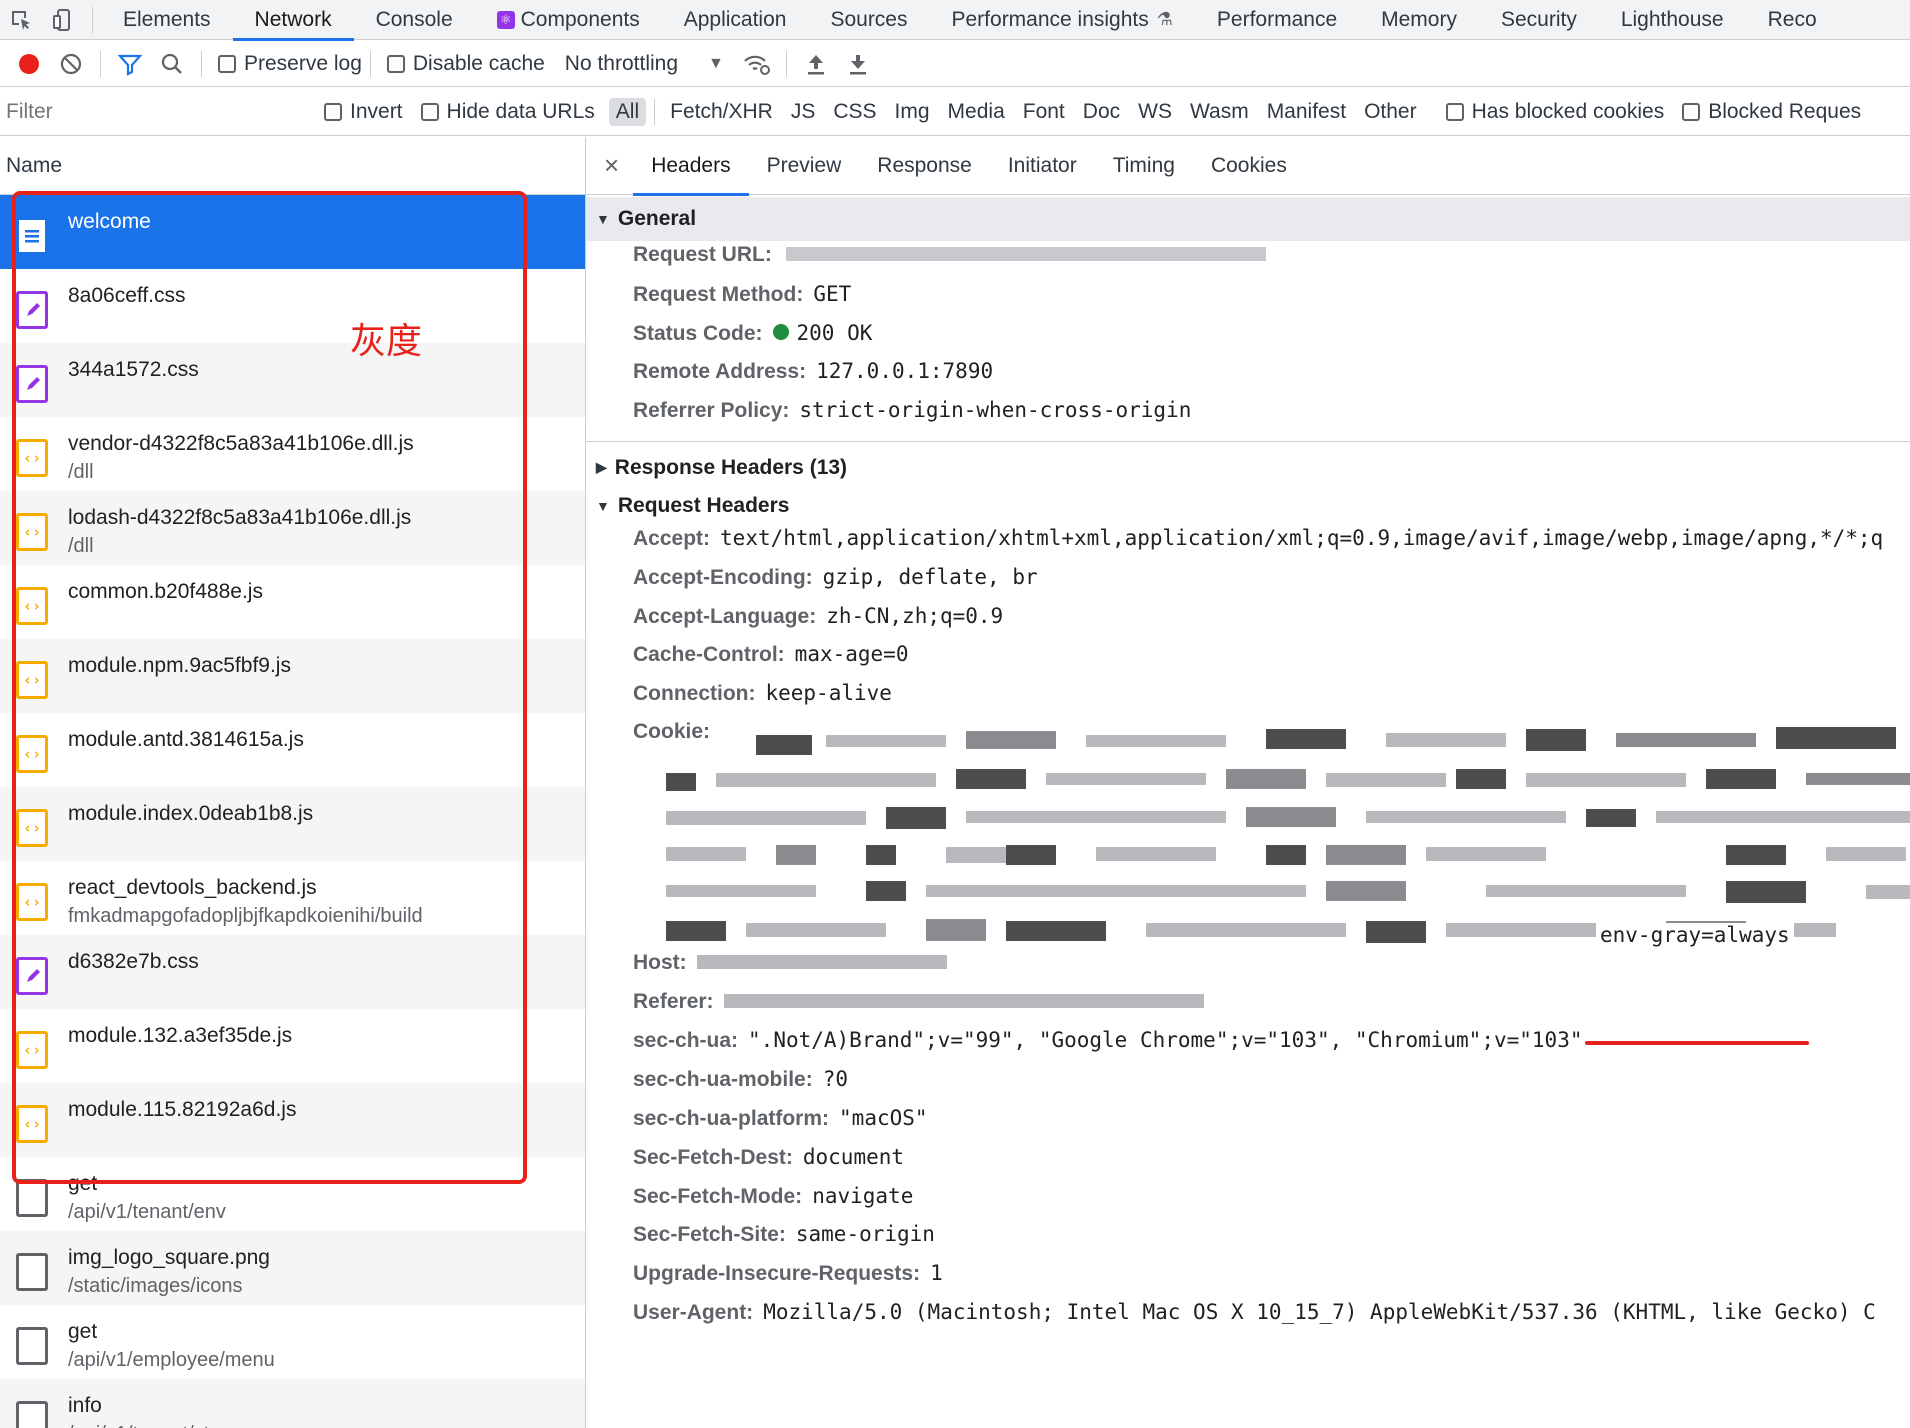 This screenshot has width=1910, height=1428. I want to click on tab-label: Performance insights, so click(1050, 19).